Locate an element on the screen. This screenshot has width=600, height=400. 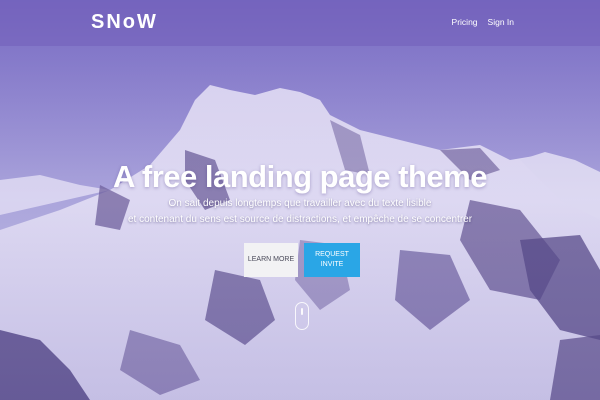
request-invite-label: REQUEST is located at coordinates (332, 254).